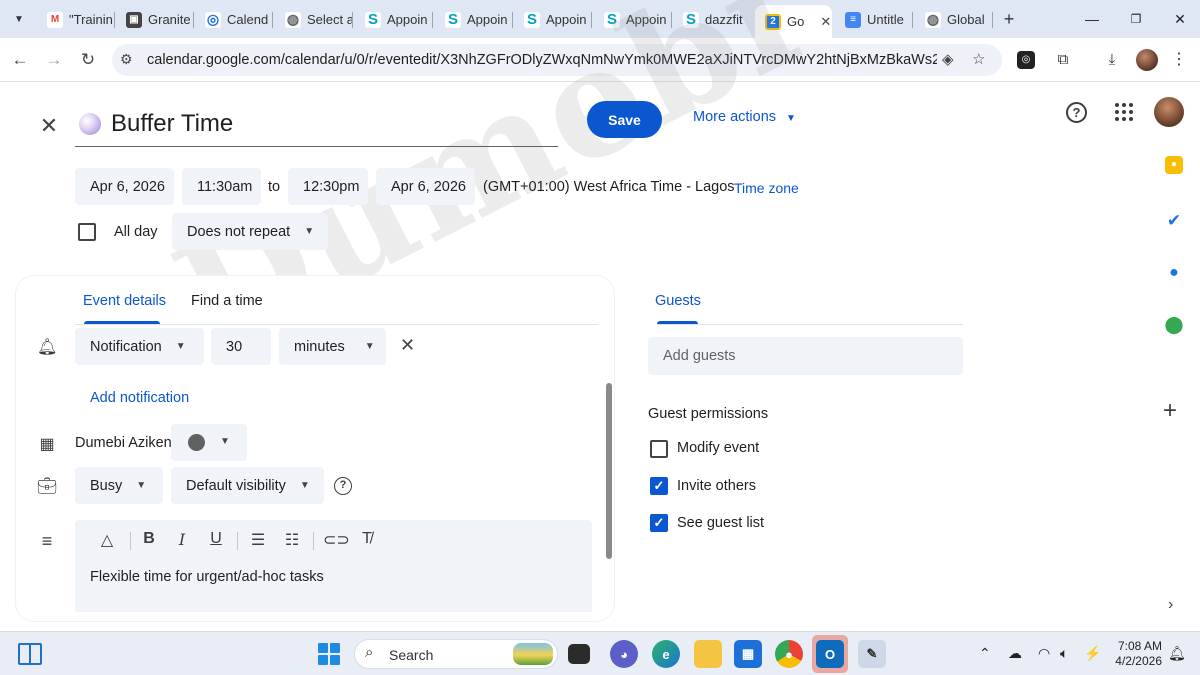 This screenshot has height=675, width=1200. Describe the element at coordinates (314, 19) in the screenshot. I see `browser-tab: ◍ Select a` at that location.